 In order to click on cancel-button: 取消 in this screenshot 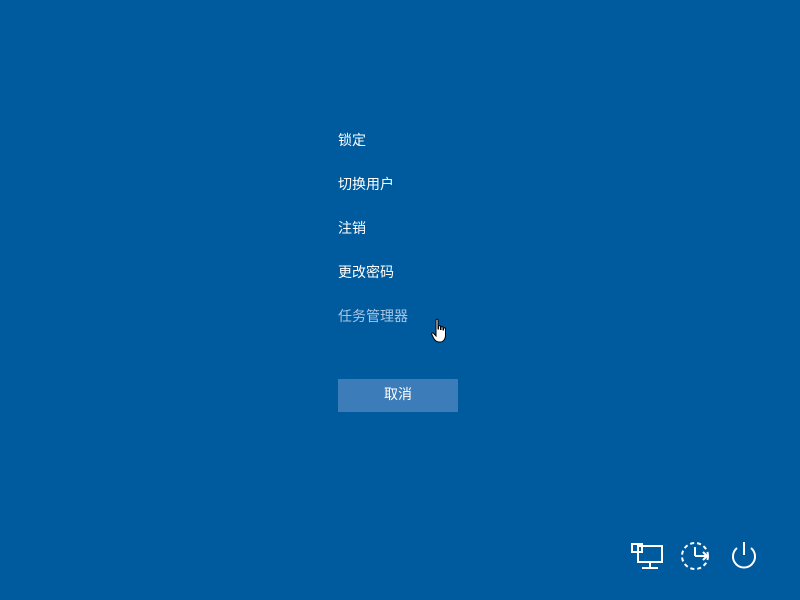, I will do `click(398, 395)`.